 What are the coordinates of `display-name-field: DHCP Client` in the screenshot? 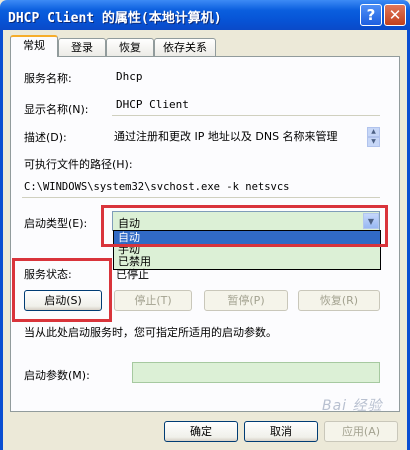 It's located at (152, 104).